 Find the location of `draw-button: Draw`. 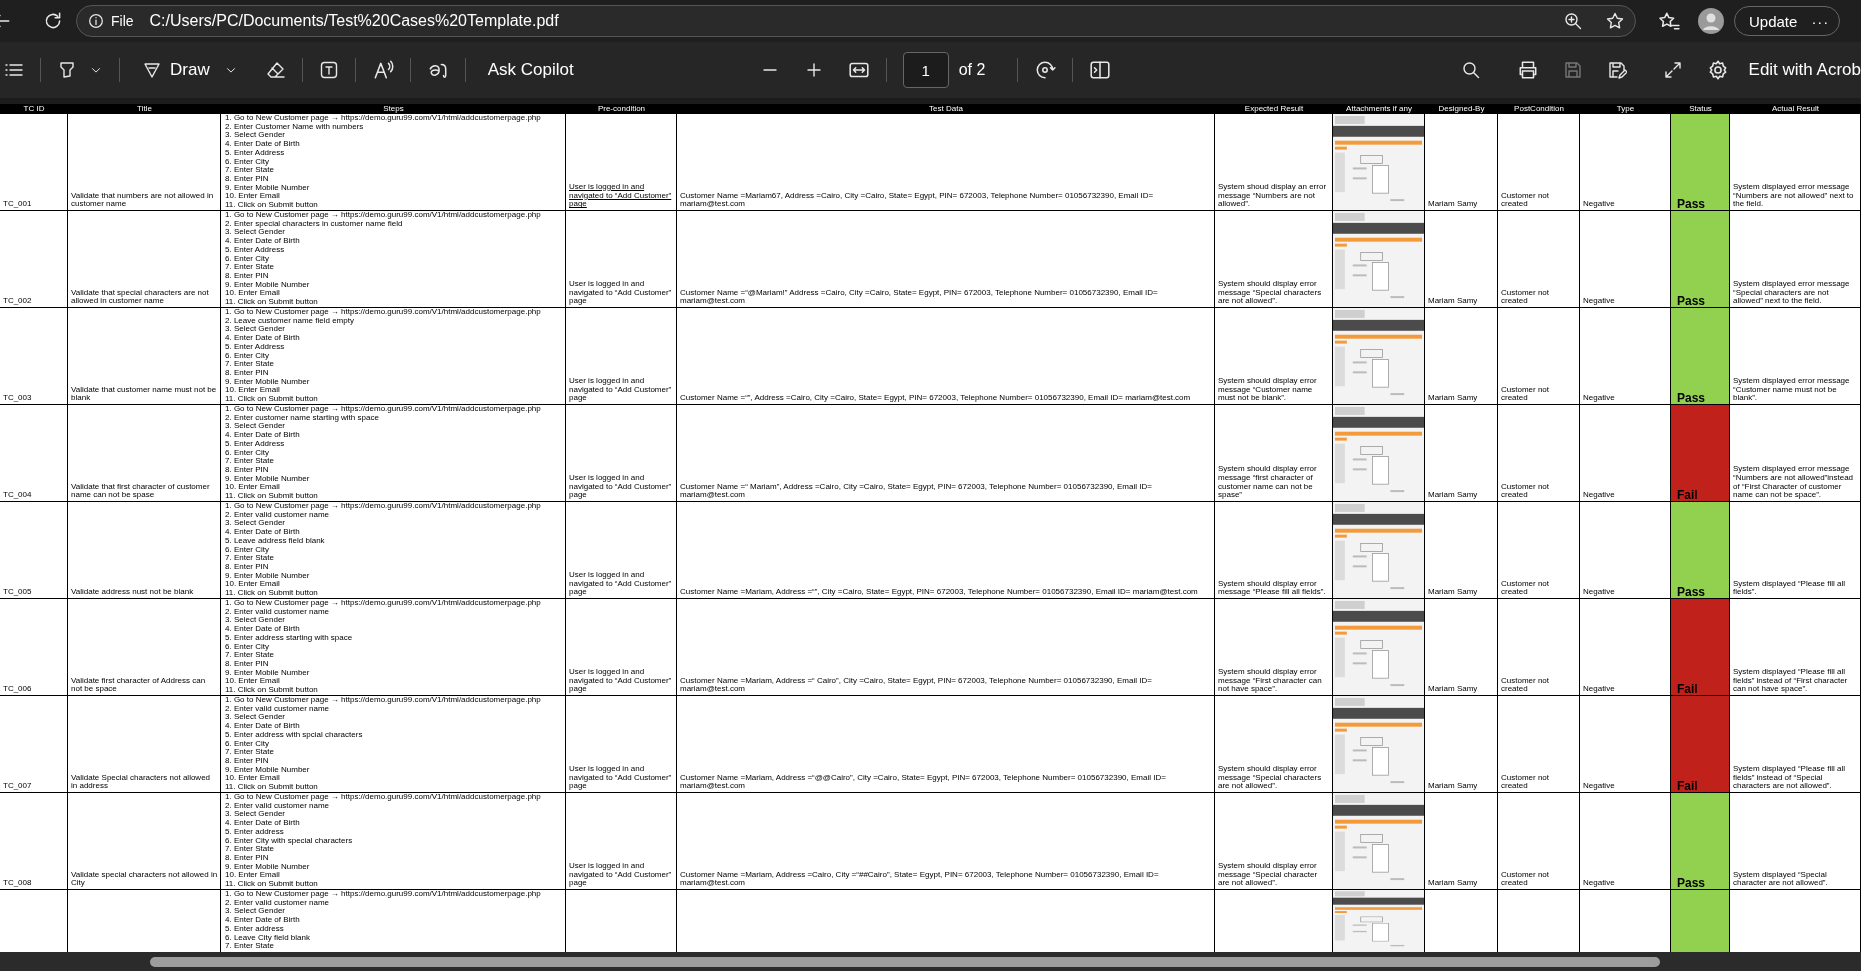

draw-button: Draw is located at coordinates (176, 70).